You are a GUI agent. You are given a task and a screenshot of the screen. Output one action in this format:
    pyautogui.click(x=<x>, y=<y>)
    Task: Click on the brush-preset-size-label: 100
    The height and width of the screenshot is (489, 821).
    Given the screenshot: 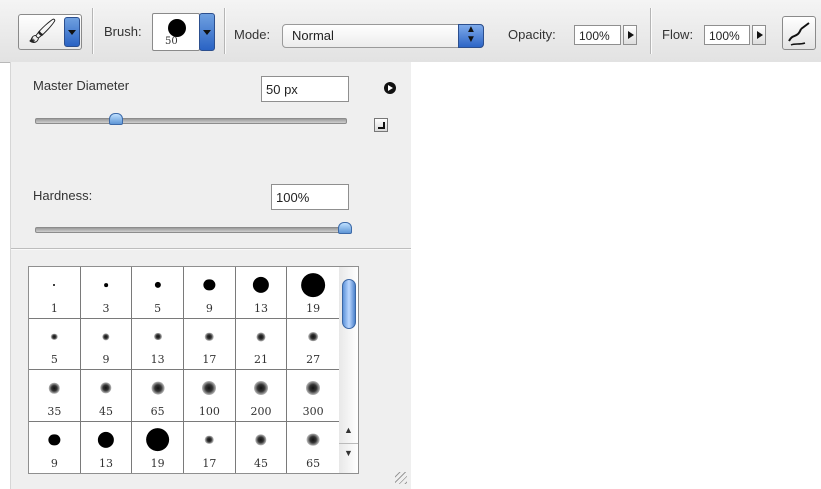 What is the action you would take?
    pyautogui.click(x=209, y=411)
    